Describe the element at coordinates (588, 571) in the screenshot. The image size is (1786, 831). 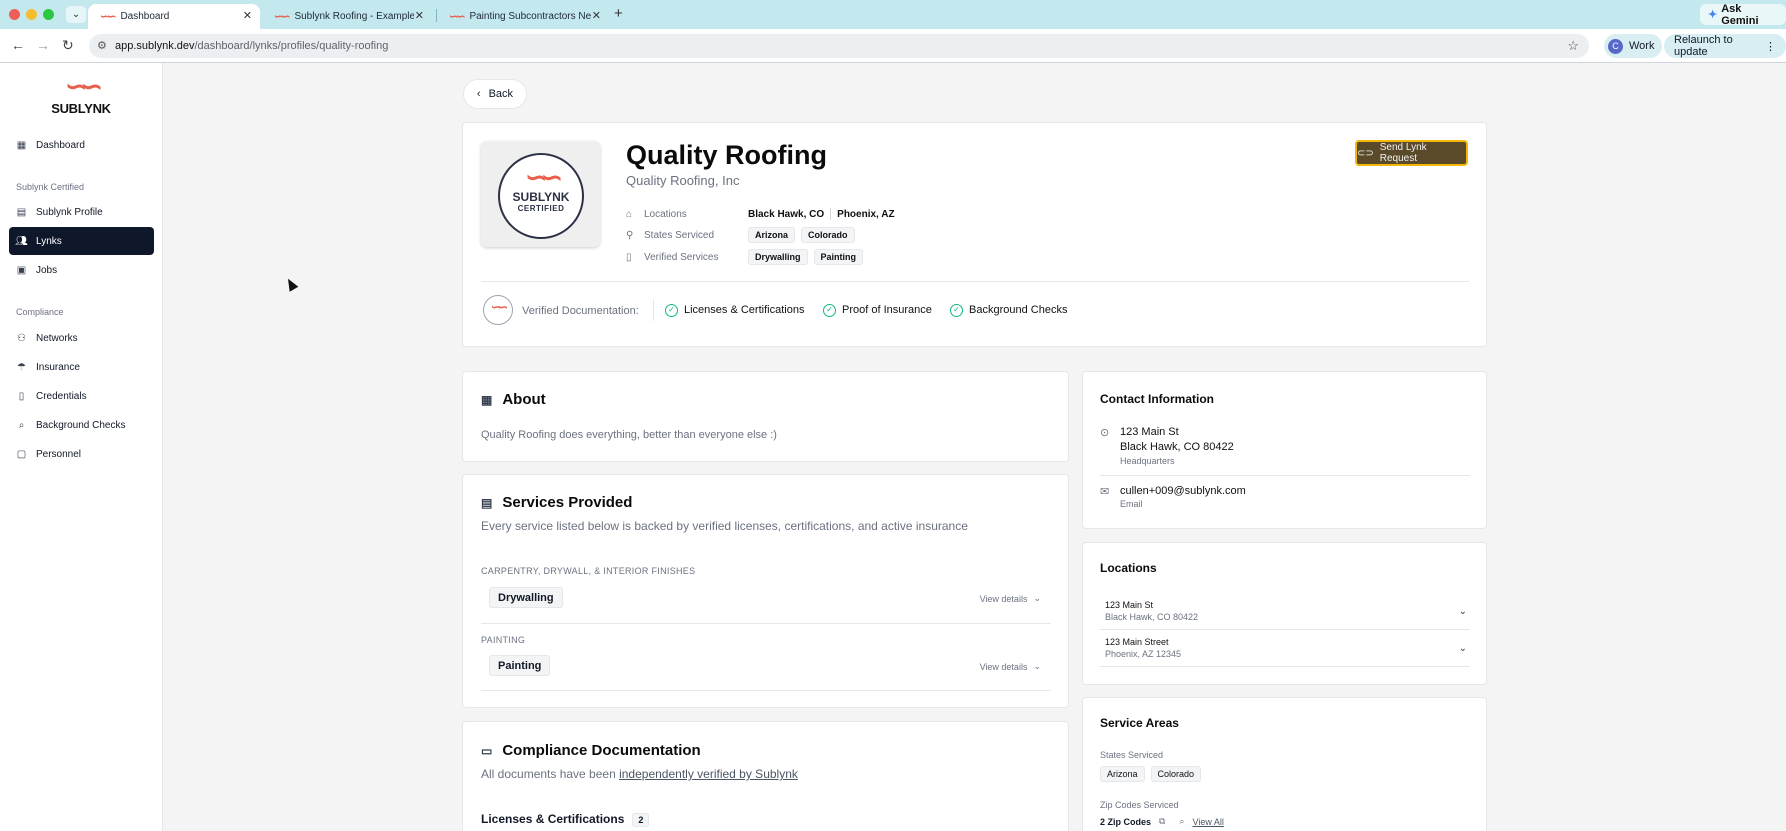
I see `service-category-label: CARPENTRY, DRYWALL, & INTERIOR FINISHES` at that location.